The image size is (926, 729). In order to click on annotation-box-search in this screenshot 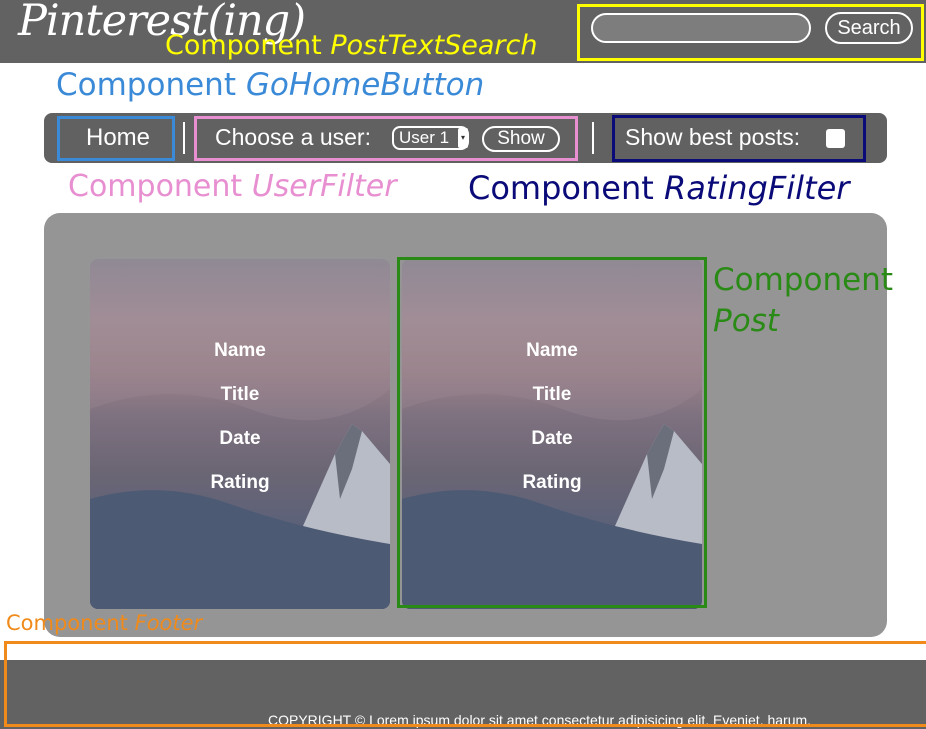, I will do `click(750, 32)`.